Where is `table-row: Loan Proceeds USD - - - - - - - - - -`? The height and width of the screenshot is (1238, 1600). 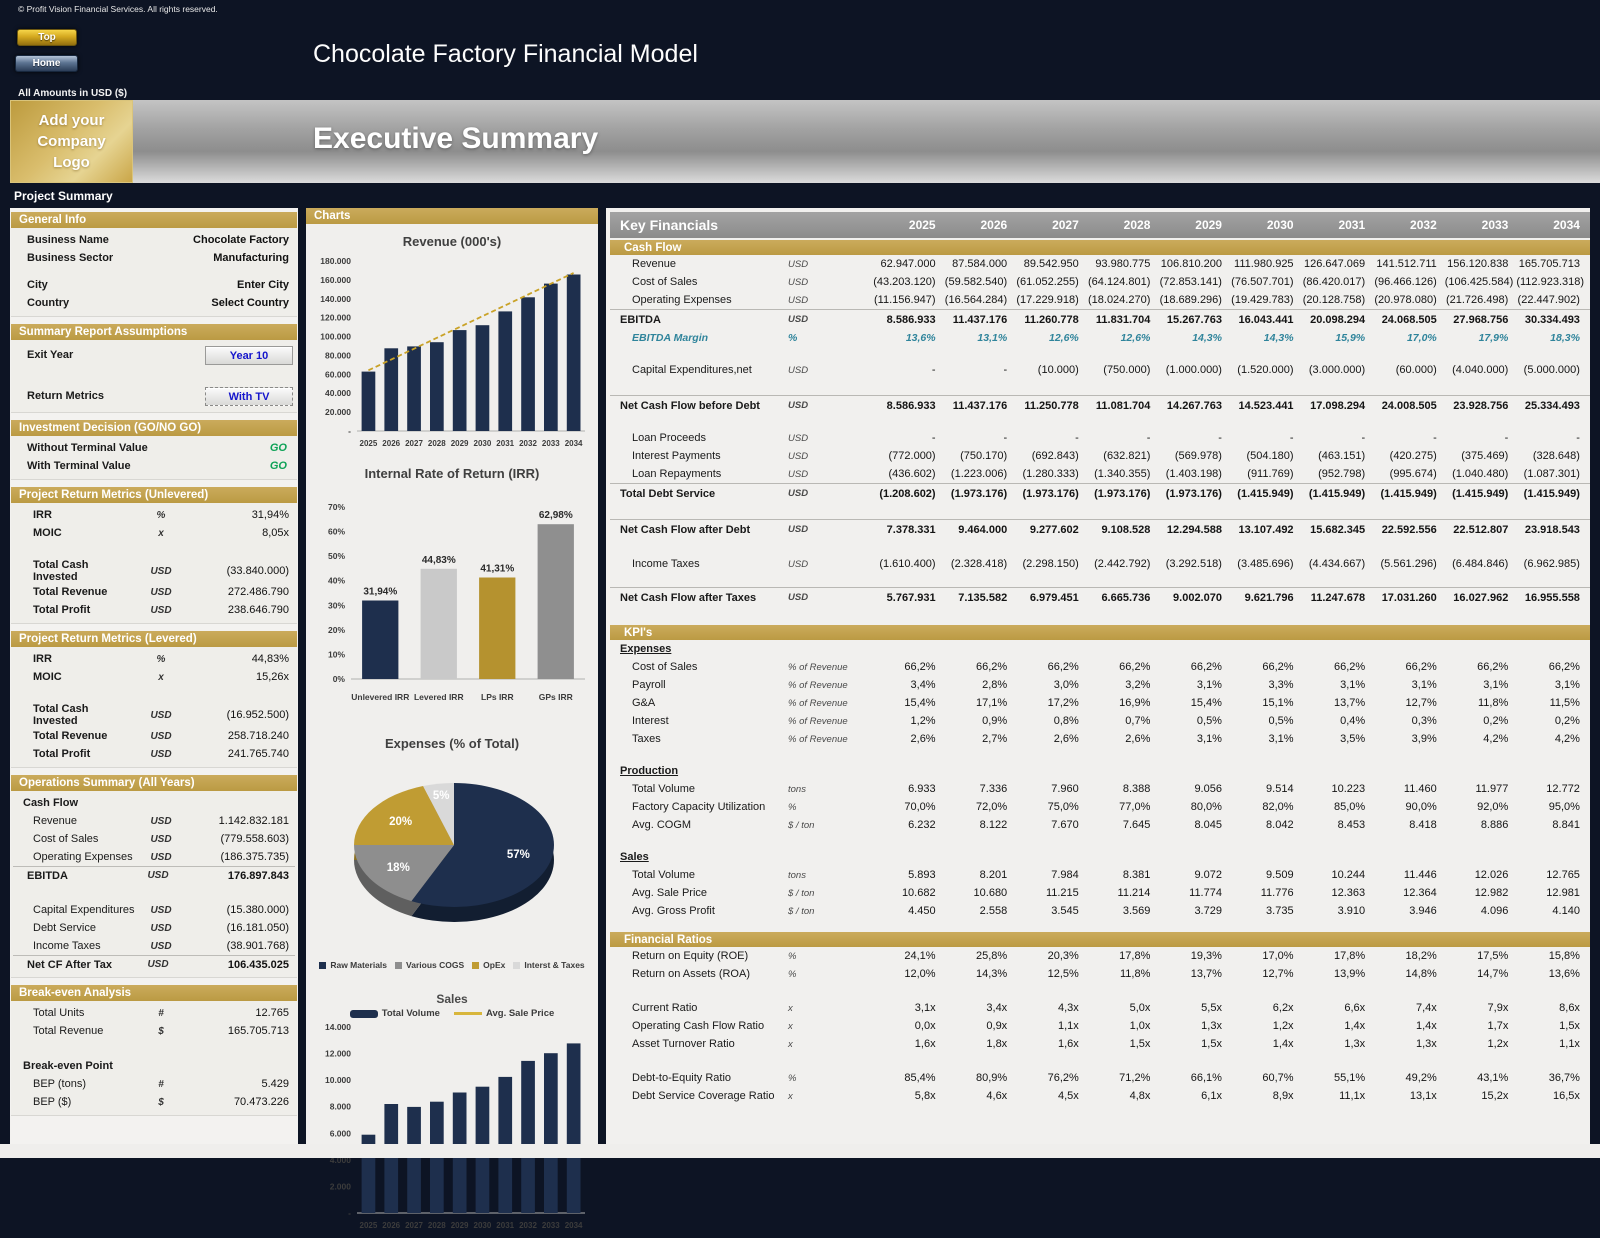 table-row: Loan Proceeds USD - - - - - - - - - - is located at coordinates (1106, 438).